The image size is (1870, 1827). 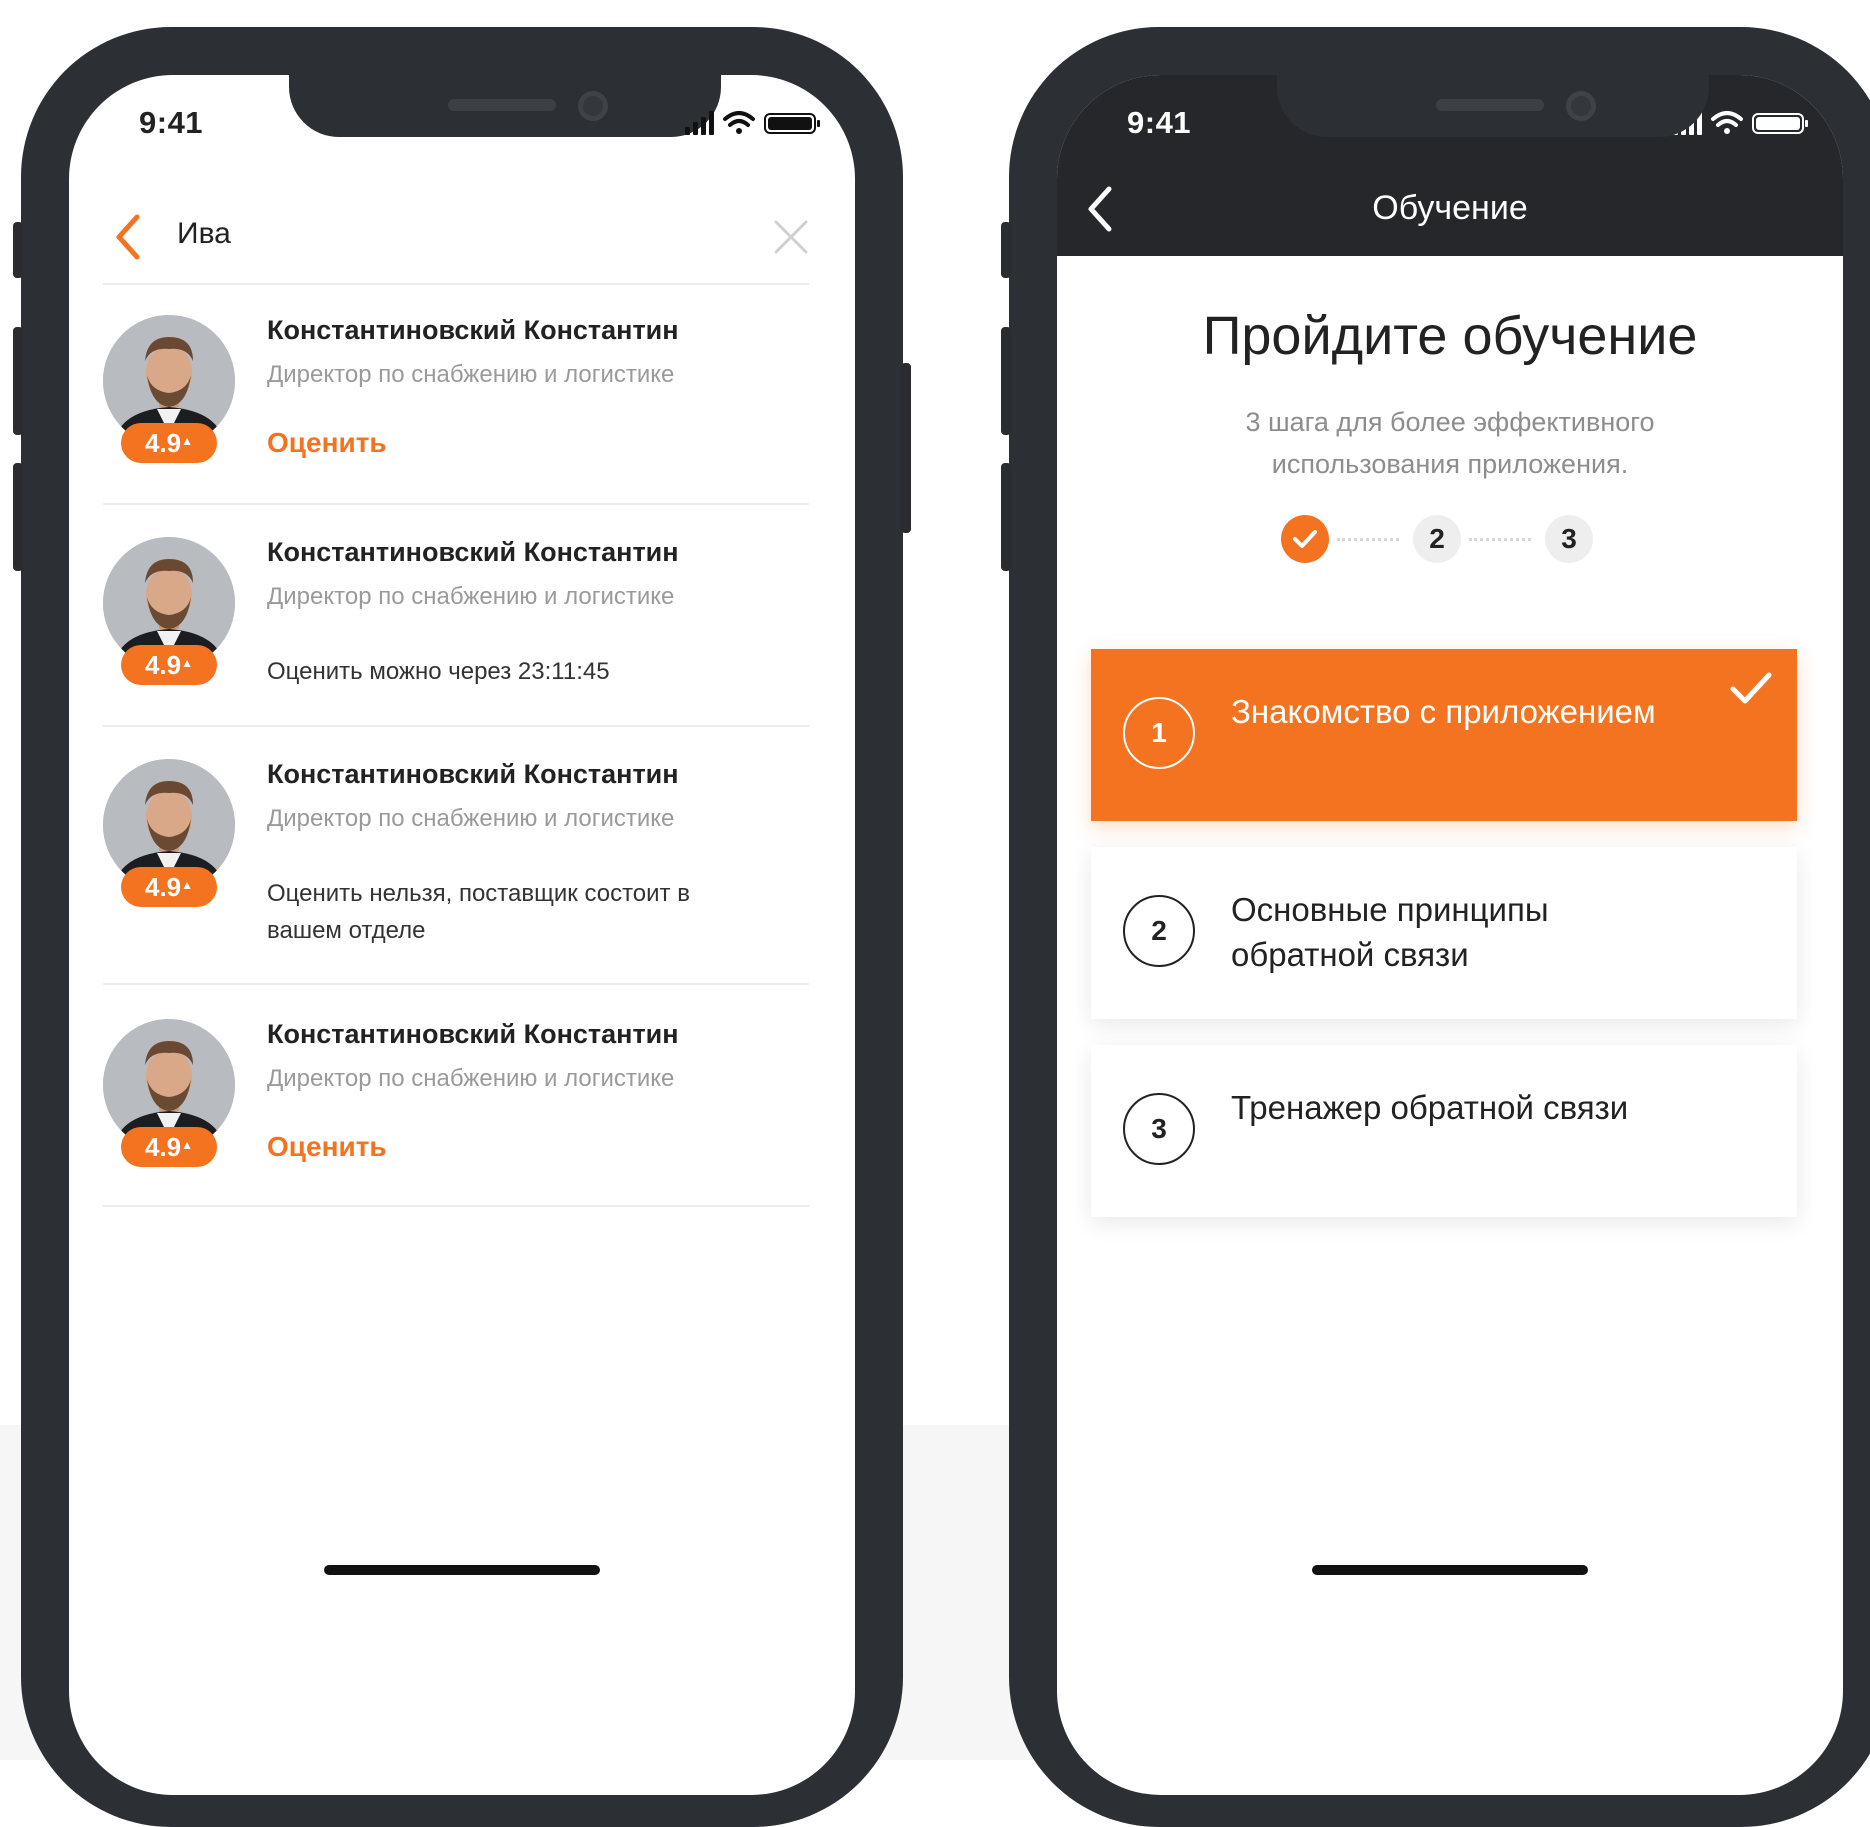 What do you see at coordinates (462, 230) in the screenshot?
I see `search-bar: Ива` at bounding box center [462, 230].